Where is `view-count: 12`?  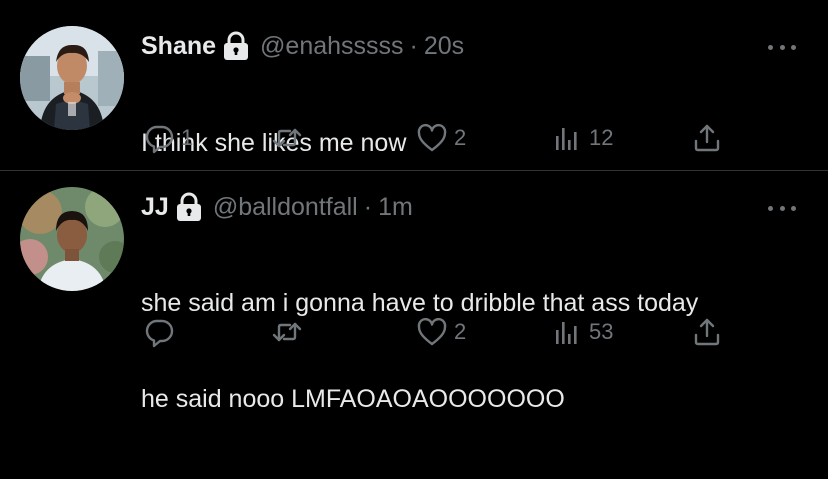
view-count: 12 is located at coordinates (601, 137).